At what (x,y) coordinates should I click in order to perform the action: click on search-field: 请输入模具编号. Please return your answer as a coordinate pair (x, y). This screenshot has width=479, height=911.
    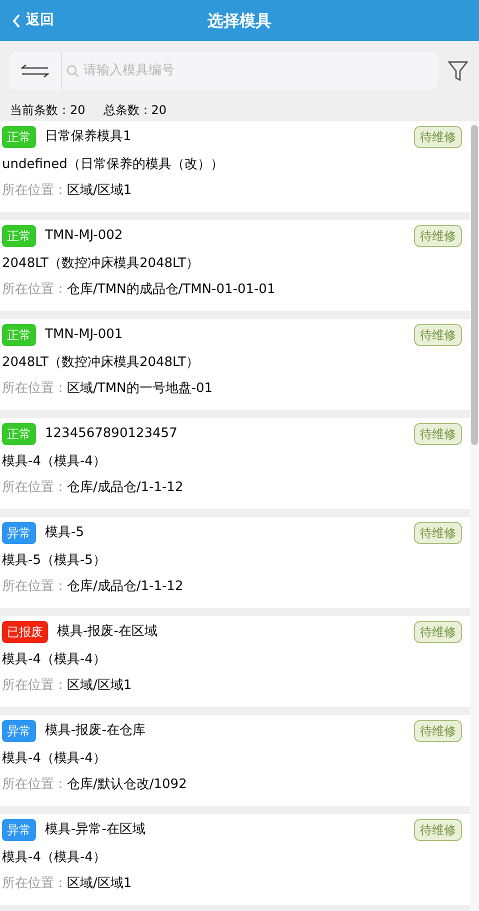
    Looking at the image, I should click on (250, 71).